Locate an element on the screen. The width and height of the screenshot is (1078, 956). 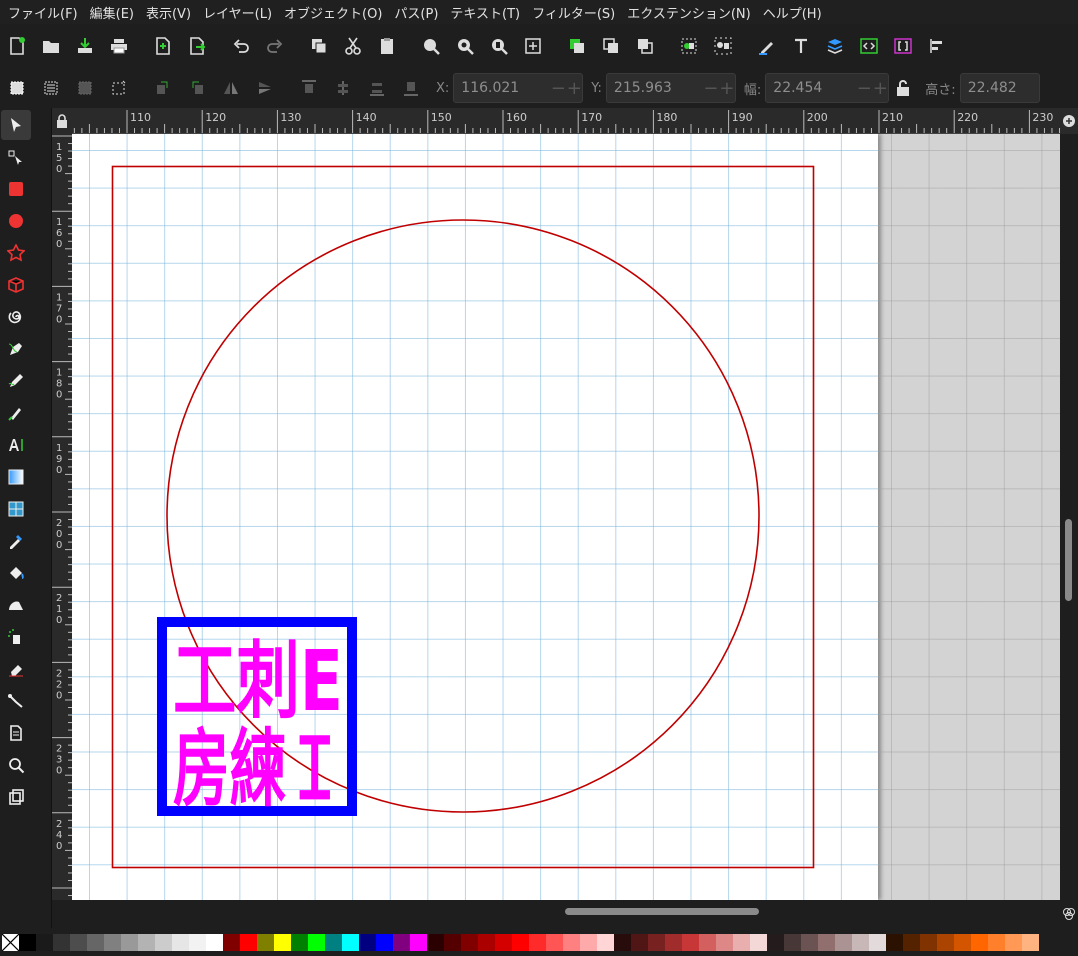
eraser-tool-icon is located at coordinates (16, 669).